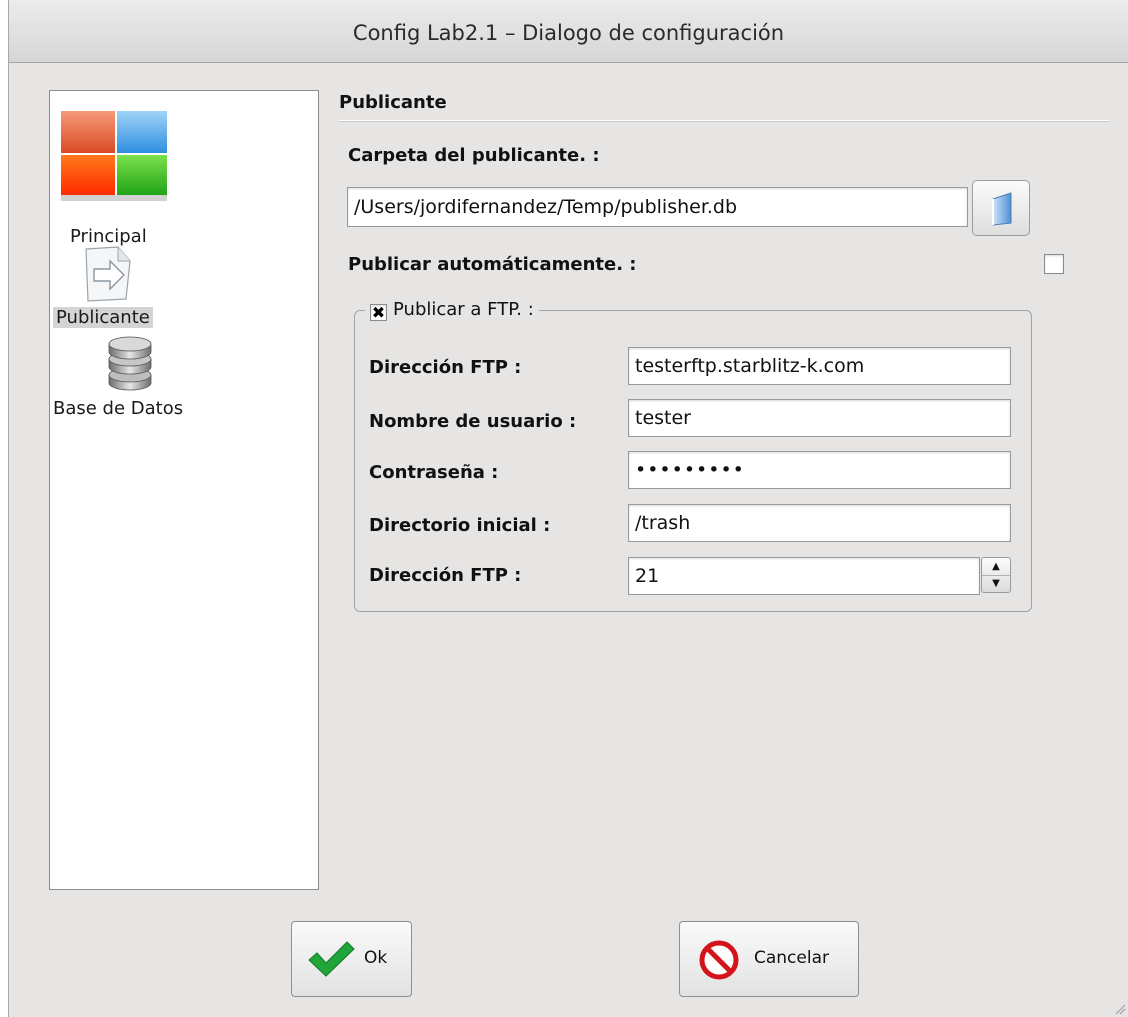 The image size is (1128, 1017). I want to click on password-input, so click(819, 470).